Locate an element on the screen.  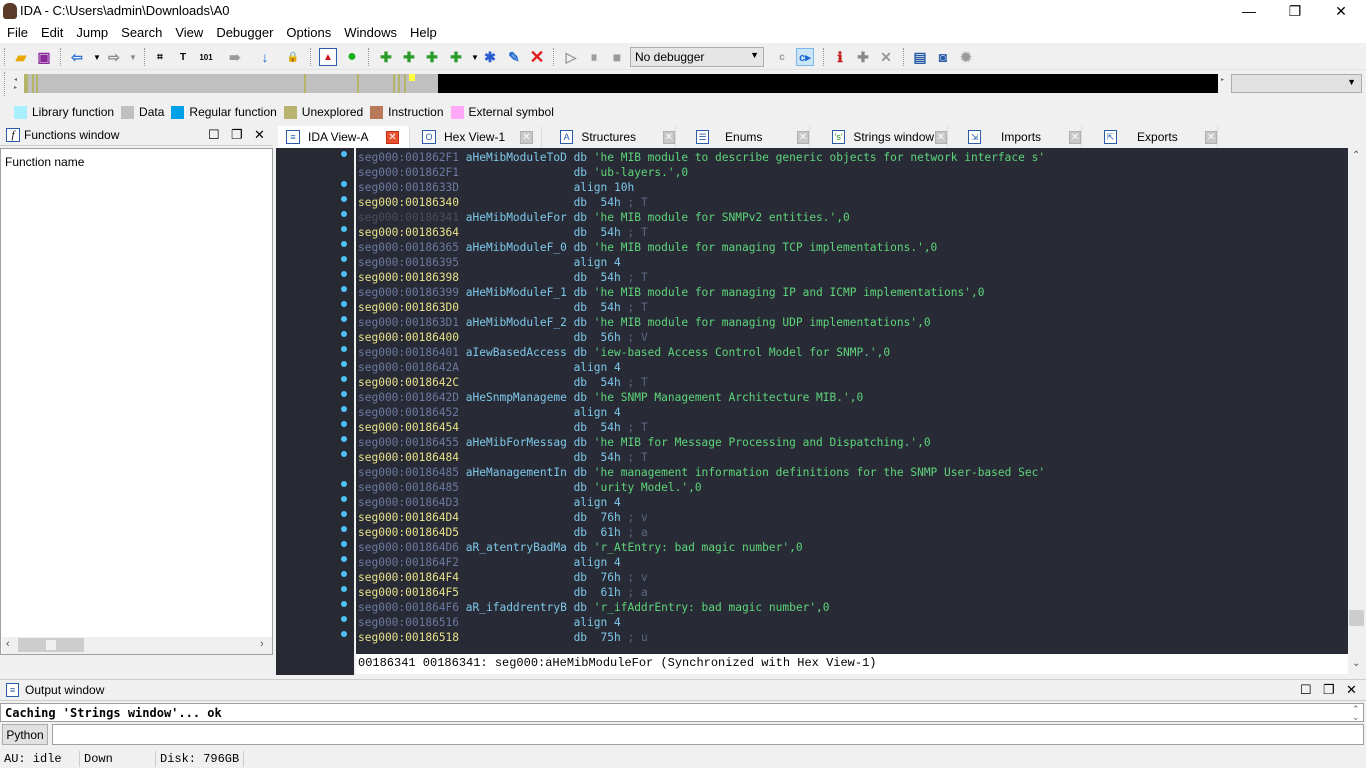
lock-icon: 🔒 is located at coordinates (293, 57).